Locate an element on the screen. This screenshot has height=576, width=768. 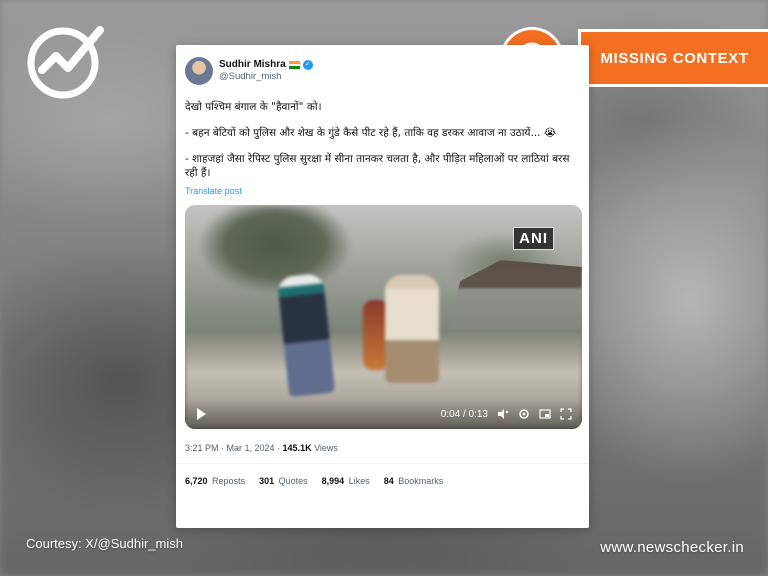
views-count: 145.1K is located at coordinates (297, 448).